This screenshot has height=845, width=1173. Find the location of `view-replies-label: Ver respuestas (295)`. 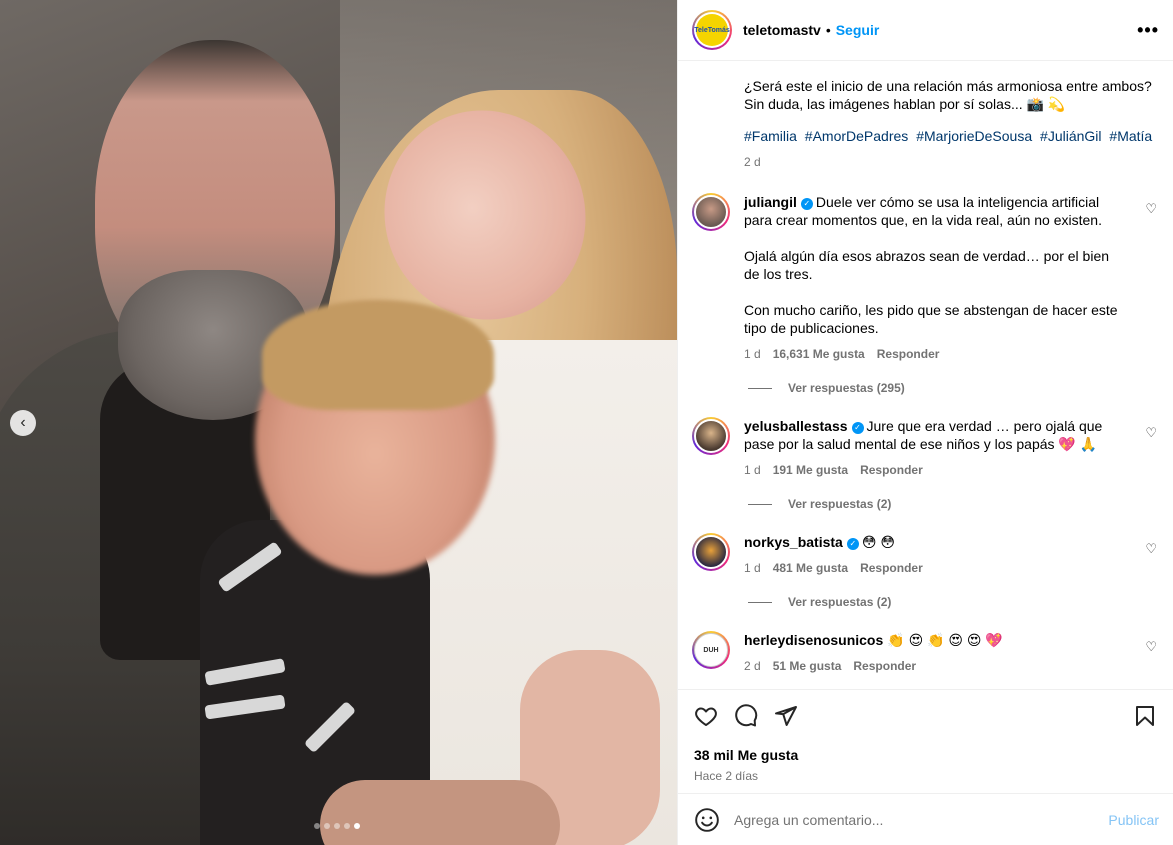

view-replies-label: Ver respuestas (295) is located at coordinates (846, 388).